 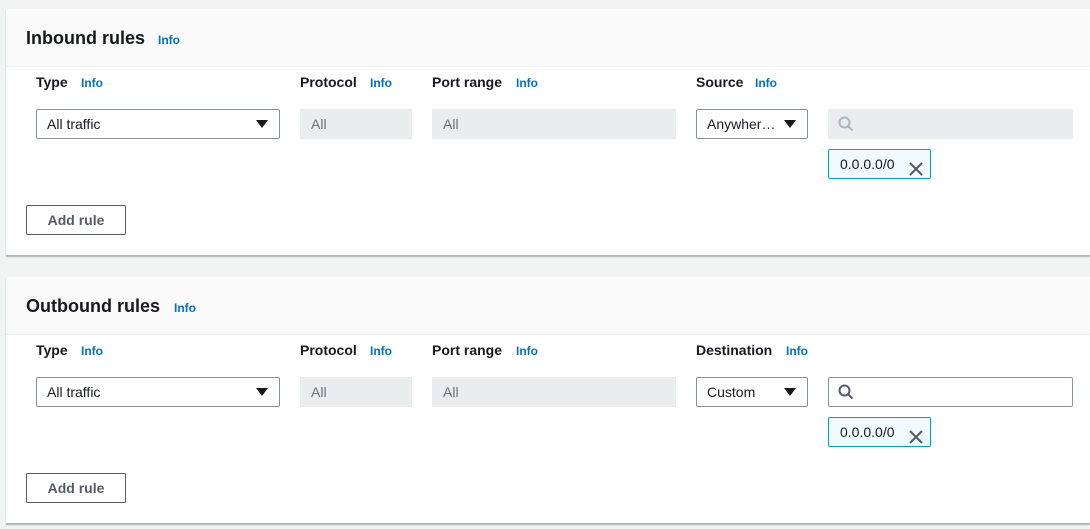 I want to click on inbound-rules-title: Inbound rules, so click(x=85, y=38).